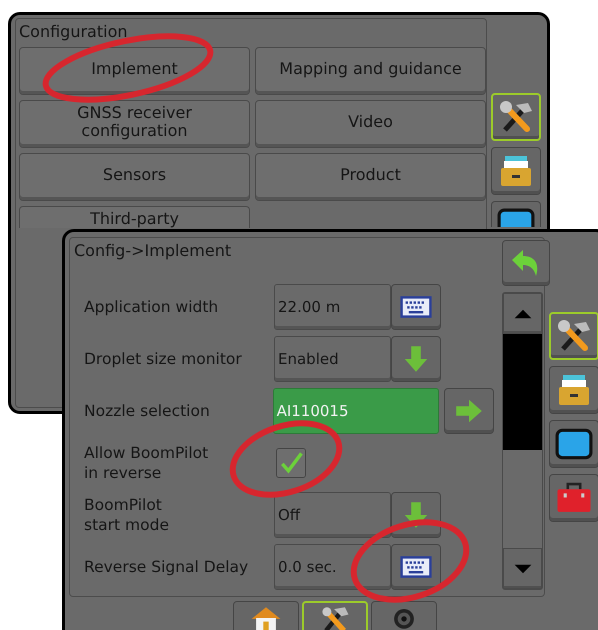 The width and height of the screenshot is (598, 630). What do you see at coordinates (332, 359) in the screenshot?
I see `value-field: Enabled` at bounding box center [332, 359].